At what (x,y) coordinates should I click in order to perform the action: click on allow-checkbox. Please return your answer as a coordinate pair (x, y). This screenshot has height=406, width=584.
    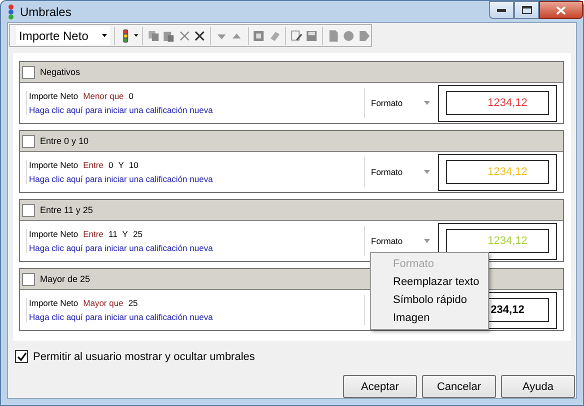
    Looking at the image, I should click on (21, 356).